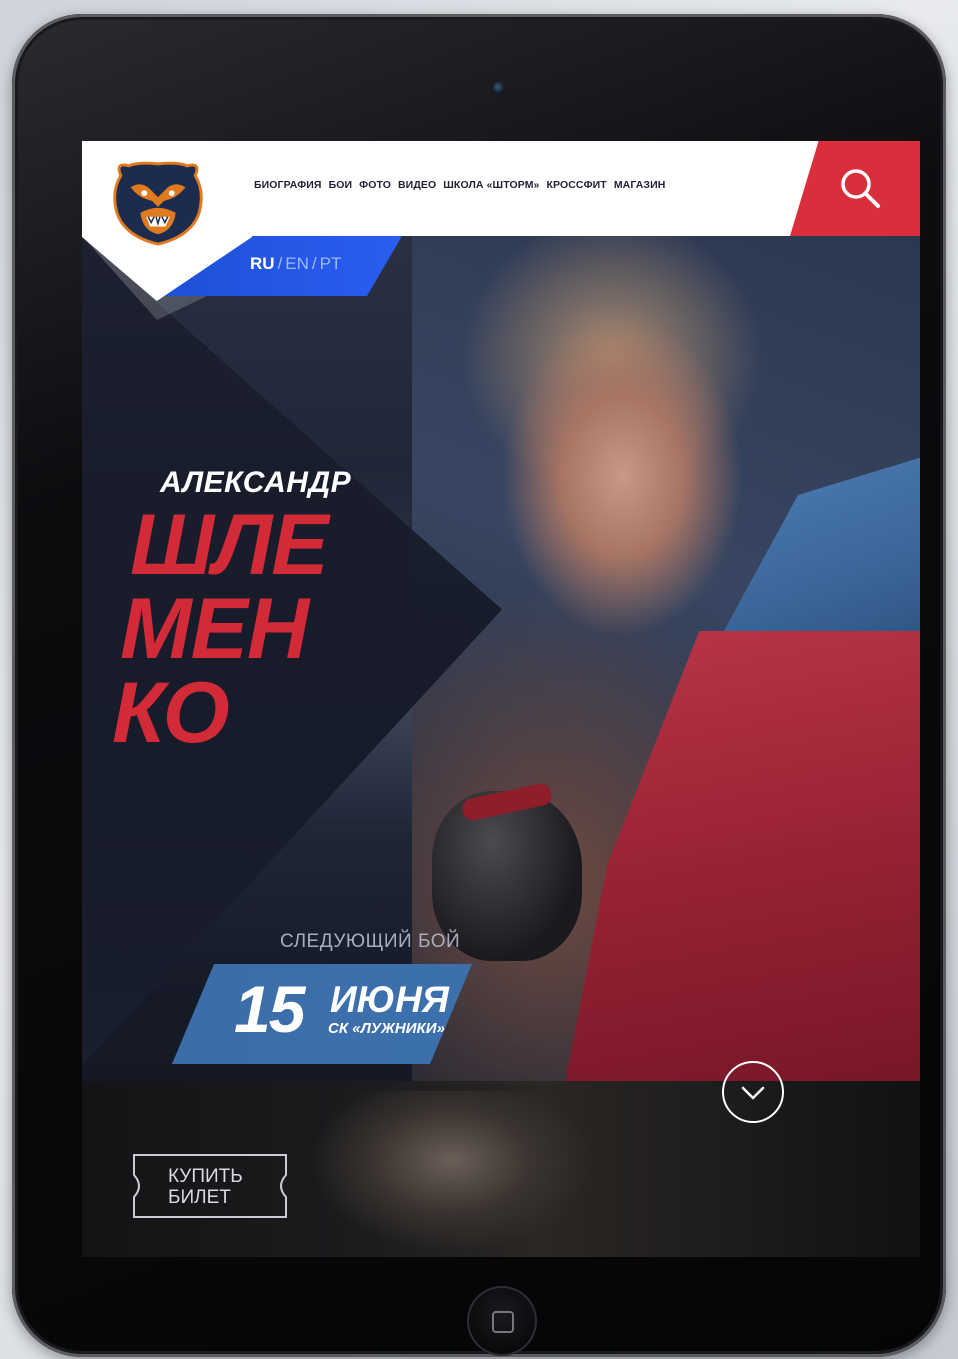 Image resolution: width=958 pixels, height=1359 pixels. Describe the element at coordinates (331, 263) in the screenshot. I see `lang-pt: PT` at that location.